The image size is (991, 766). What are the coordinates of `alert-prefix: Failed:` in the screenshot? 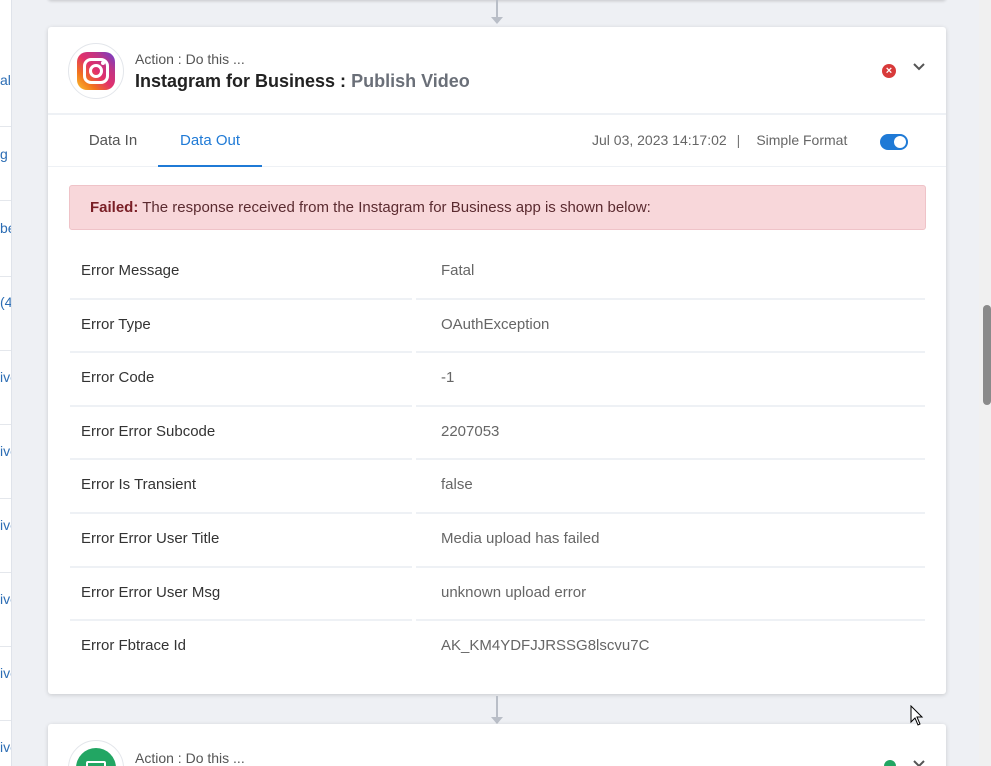 It's located at (114, 207).